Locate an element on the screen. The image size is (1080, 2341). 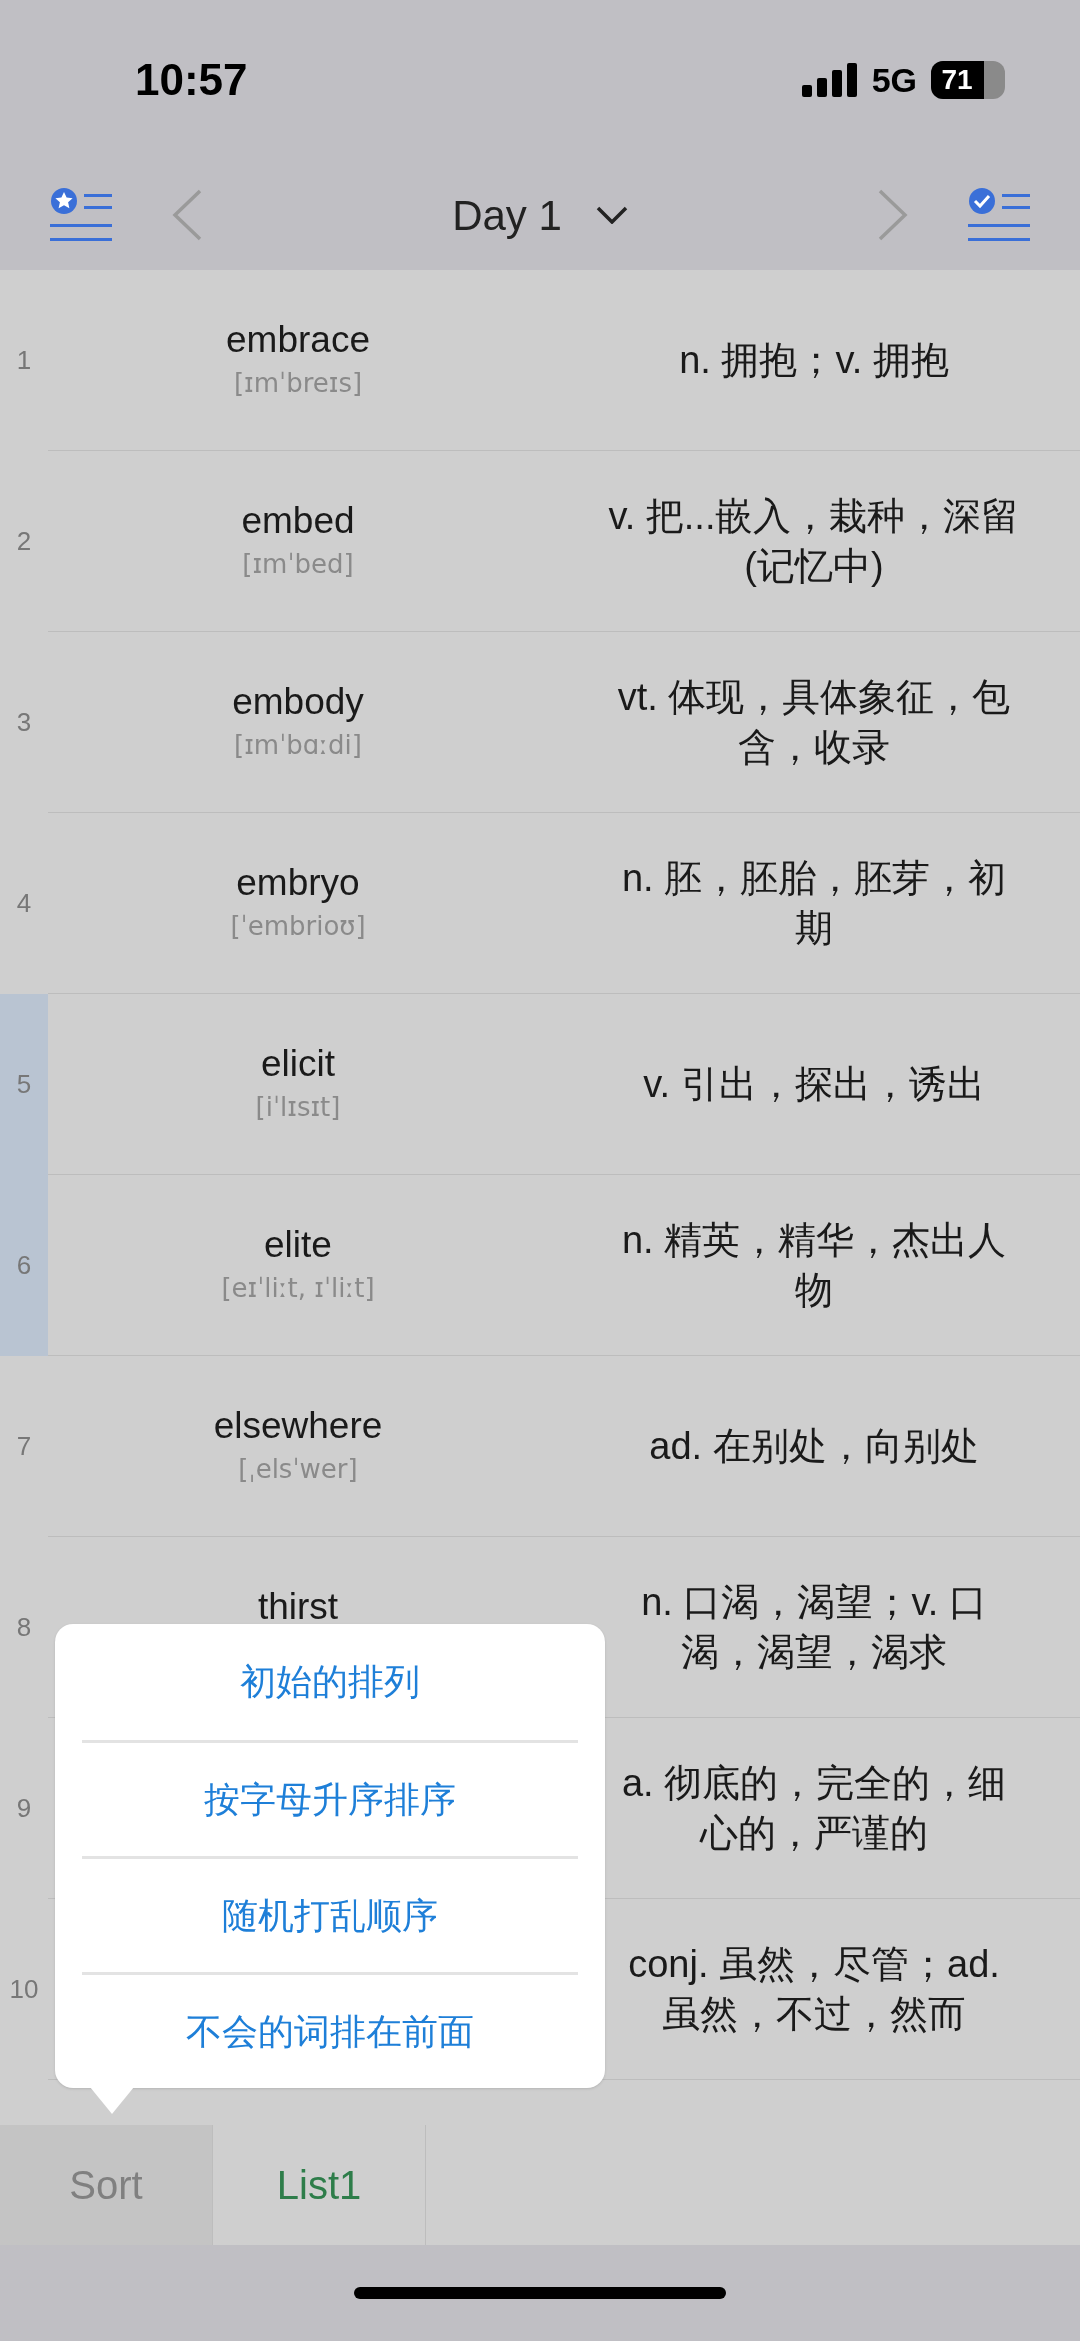
meaning: a. 彻底的，完全的，细心的，严谨的 is located at coordinates (814, 1808).